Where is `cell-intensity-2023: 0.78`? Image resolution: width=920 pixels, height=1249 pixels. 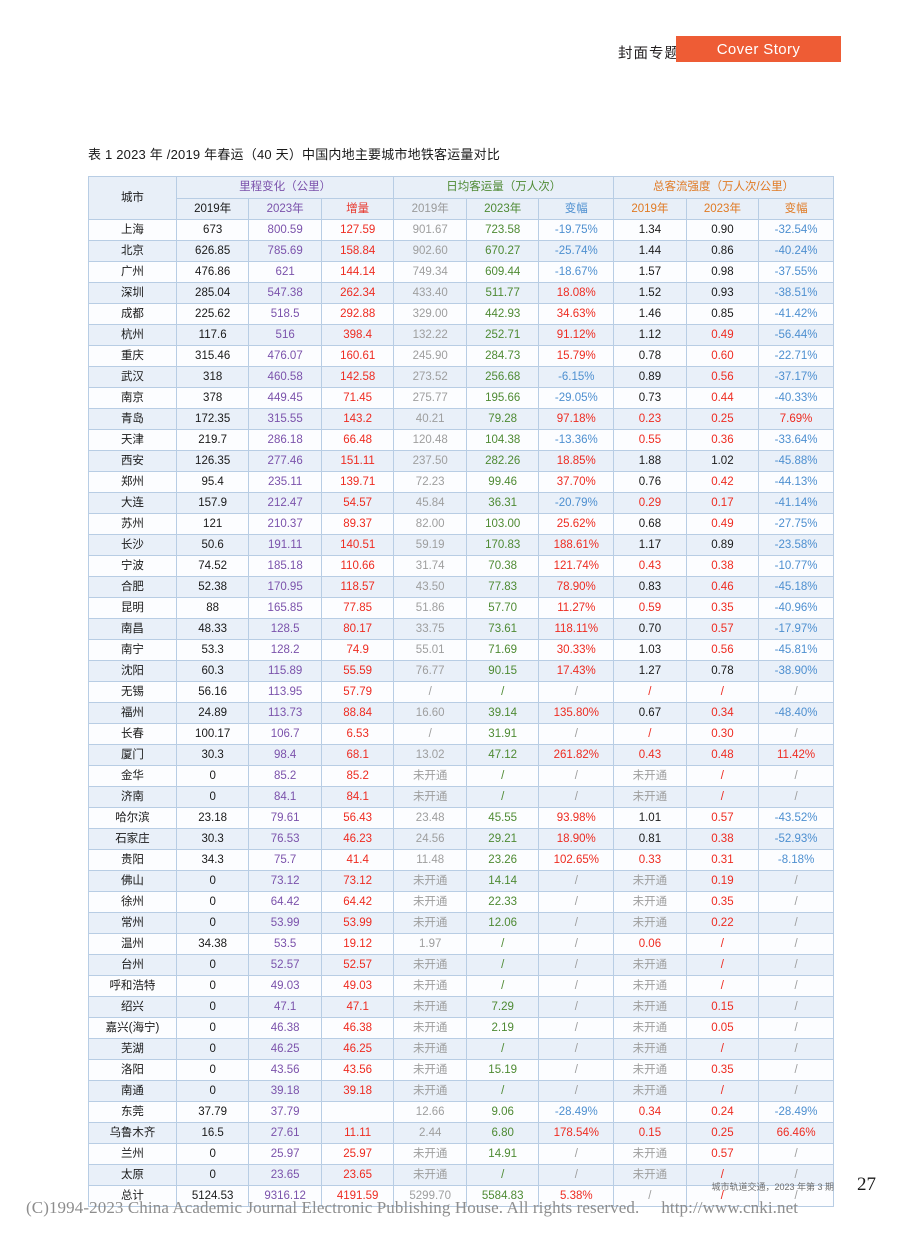 cell-intensity-2023: 0.78 is located at coordinates (722, 671).